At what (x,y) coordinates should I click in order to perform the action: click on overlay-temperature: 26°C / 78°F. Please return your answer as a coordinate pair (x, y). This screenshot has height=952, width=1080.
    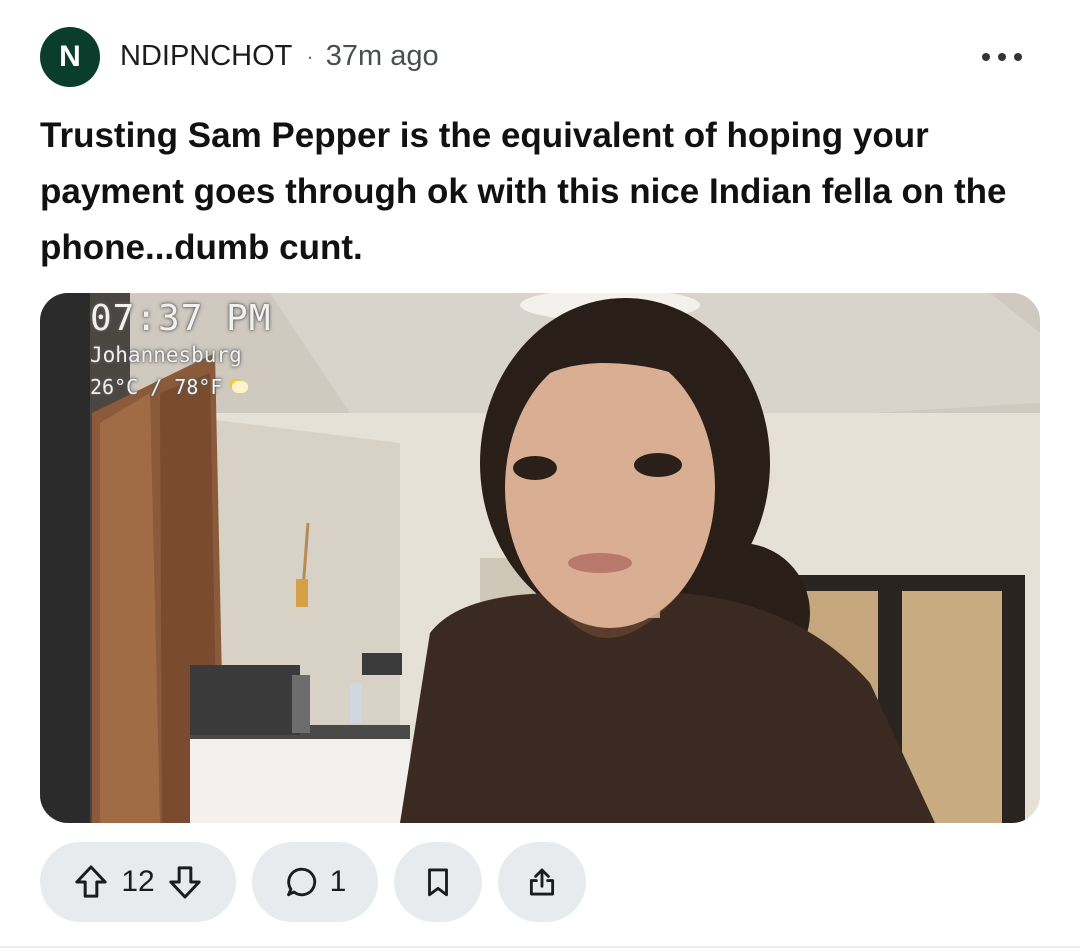
    Looking at the image, I should click on (180, 387).